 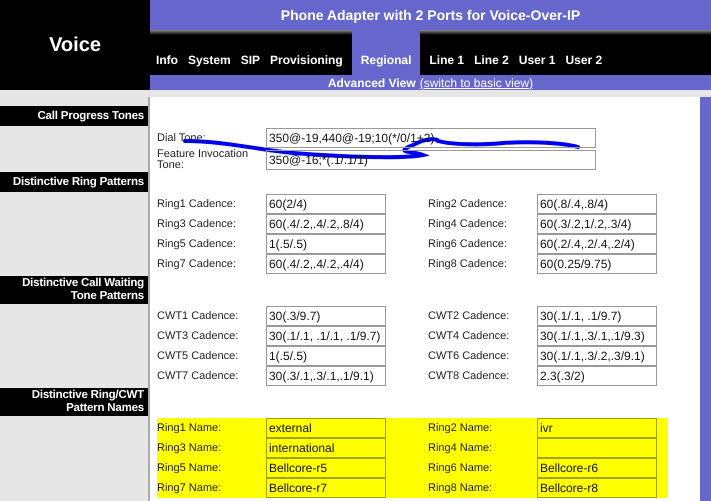 I want to click on section-header: Distinctive Ring/CWT Pattern Names, so click(x=74, y=402).